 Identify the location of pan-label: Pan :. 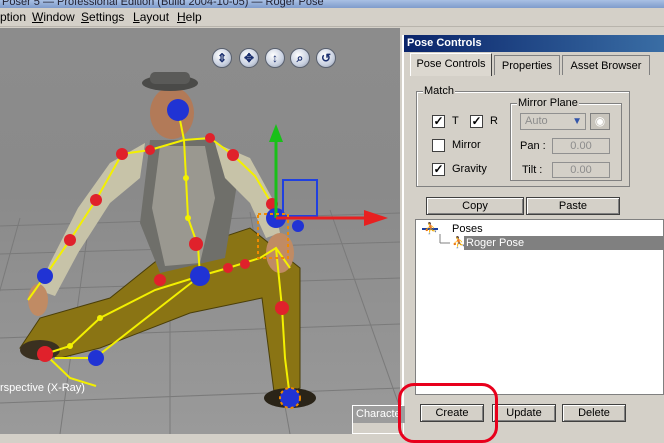
(533, 146).